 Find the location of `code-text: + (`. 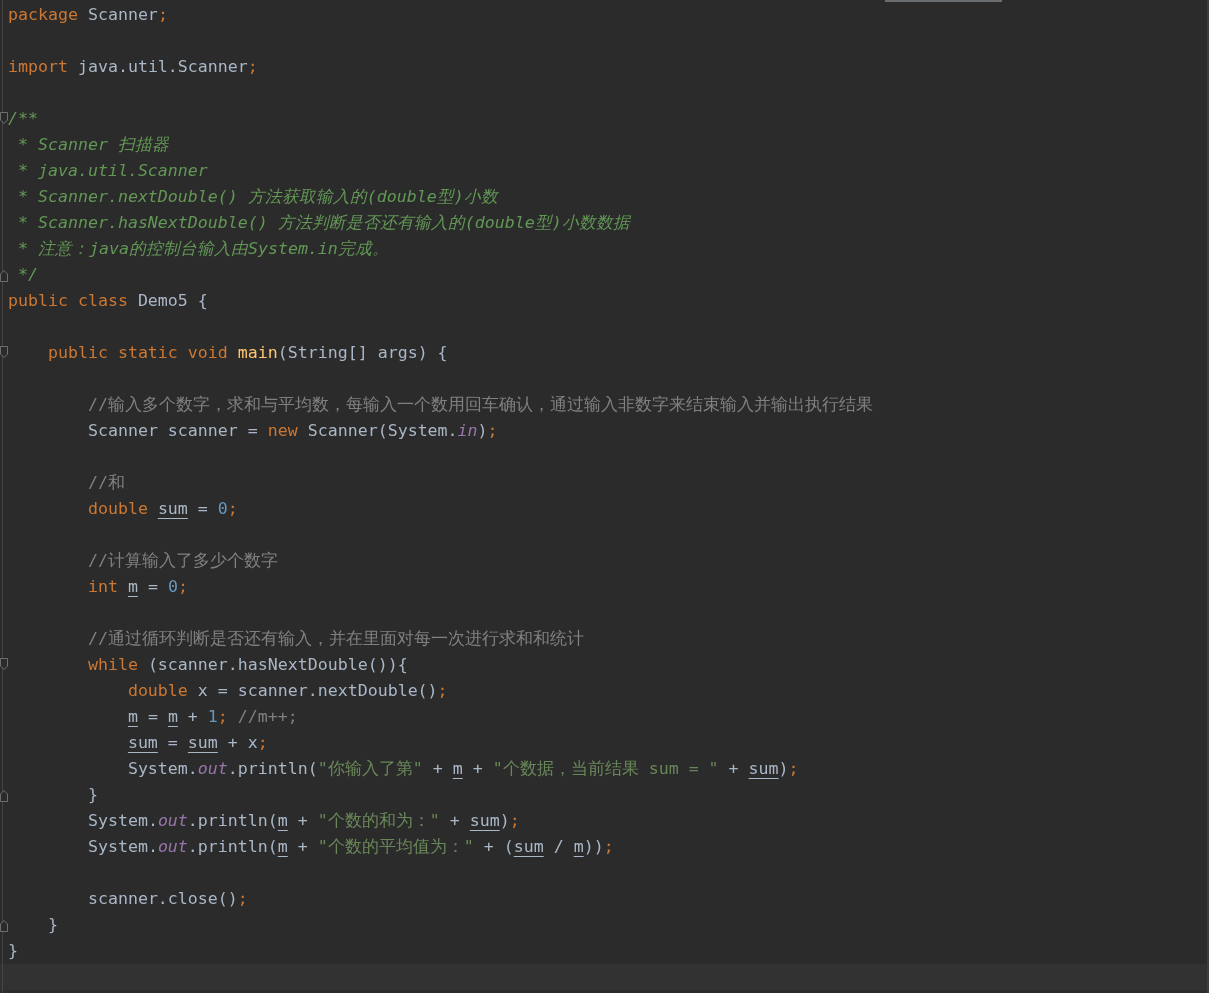

code-text: + ( is located at coordinates (498, 846).